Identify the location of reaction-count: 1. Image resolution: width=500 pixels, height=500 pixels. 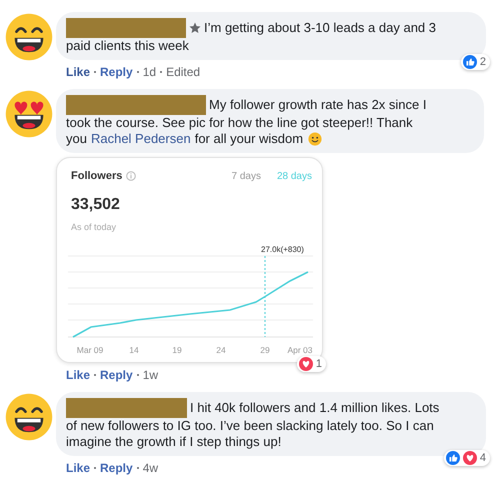
(319, 364).